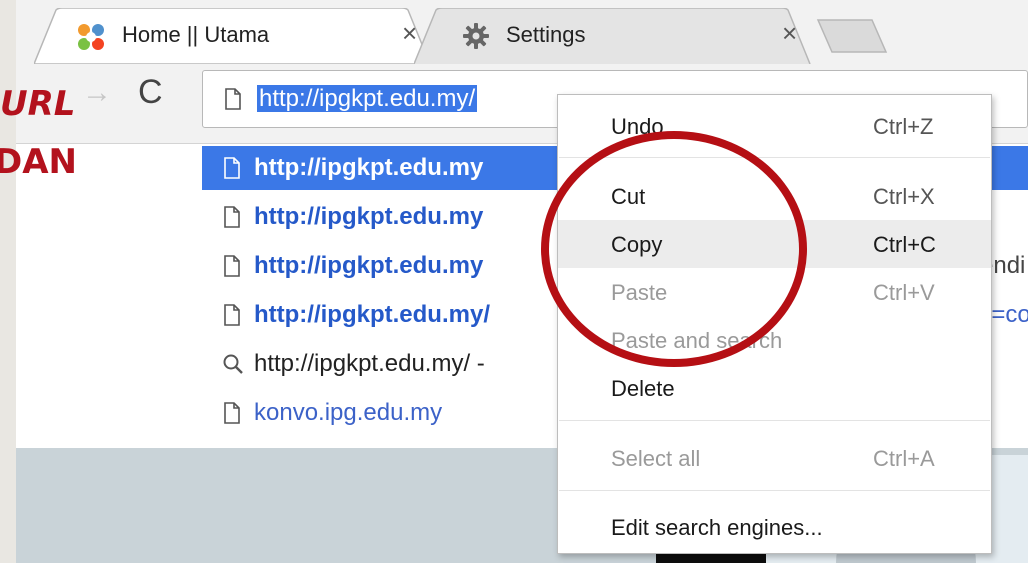 The width and height of the screenshot is (1028, 563). Describe the element at coordinates (150, 92) in the screenshot. I see `reload-icon: C` at that location.